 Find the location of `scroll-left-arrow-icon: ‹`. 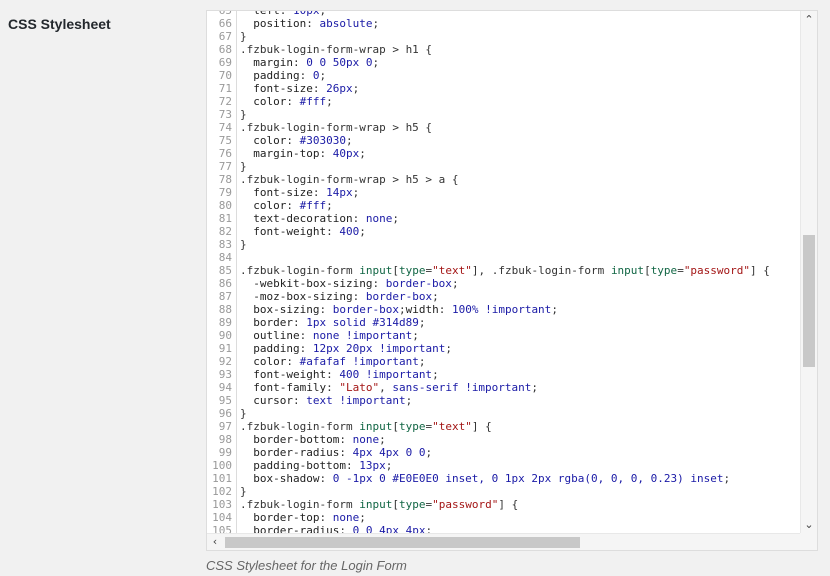

scroll-left-arrow-icon: ‹ is located at coordinates (215, 541).